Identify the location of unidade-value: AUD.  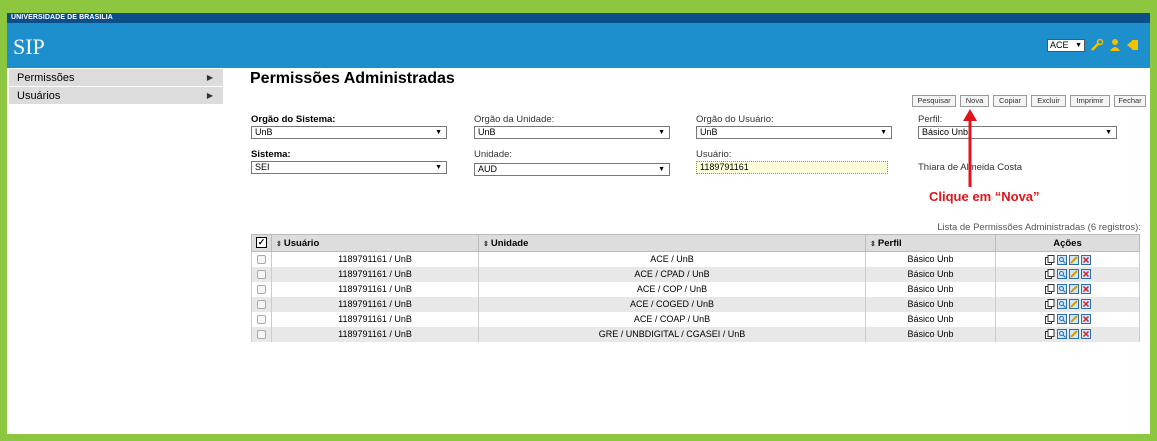
(488, 169).